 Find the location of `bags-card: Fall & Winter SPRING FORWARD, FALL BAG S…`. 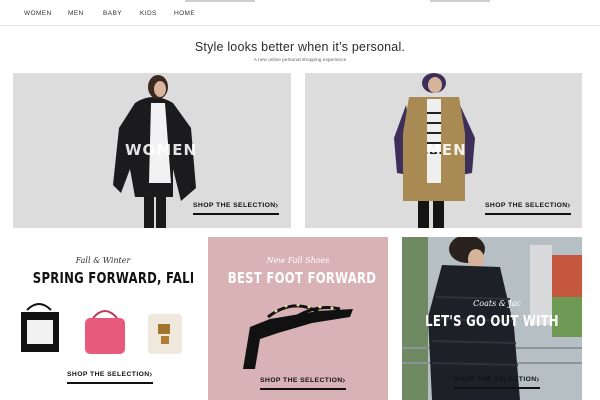

bags-card: Fall & Winter SPRING FORWARD, FALL BAG S… is located at coordinates (103, 318).